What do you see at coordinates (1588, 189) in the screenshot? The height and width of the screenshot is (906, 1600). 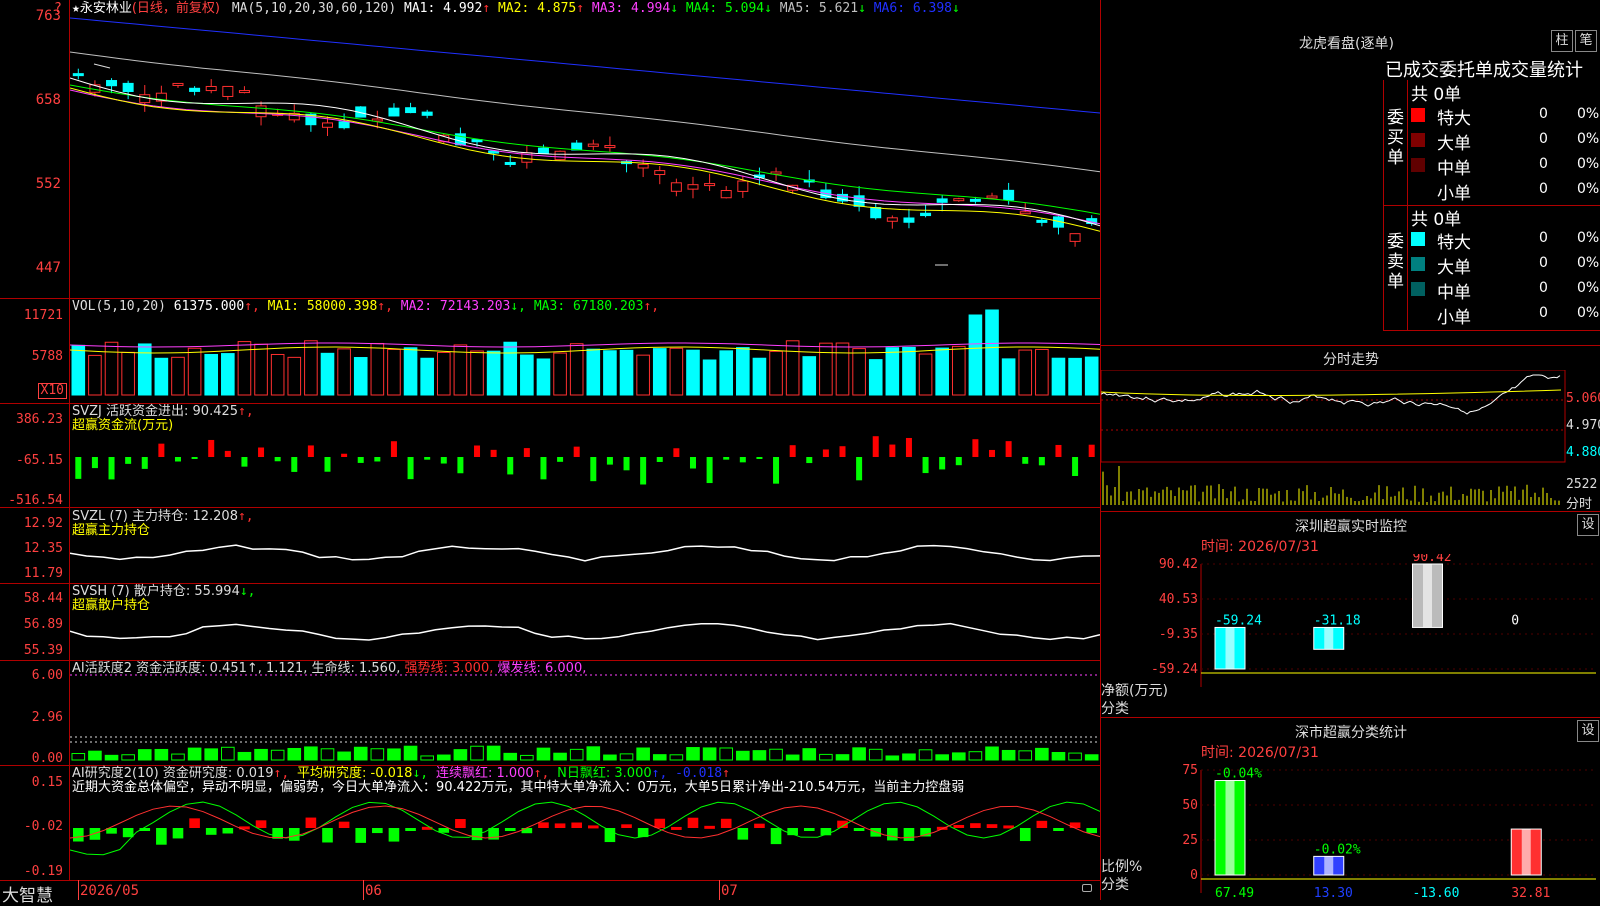 I see `row-pct: 0%` at bounding box center [1588, 189].